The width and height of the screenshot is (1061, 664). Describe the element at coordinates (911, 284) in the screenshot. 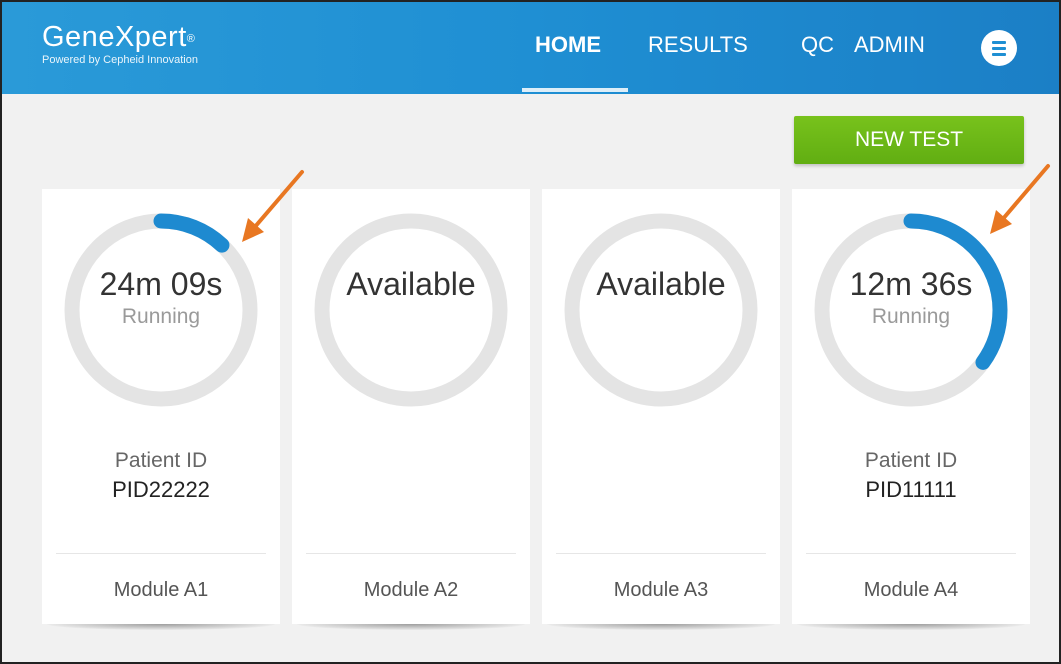

I see `elapsed-time: 12m 36s` at that location.